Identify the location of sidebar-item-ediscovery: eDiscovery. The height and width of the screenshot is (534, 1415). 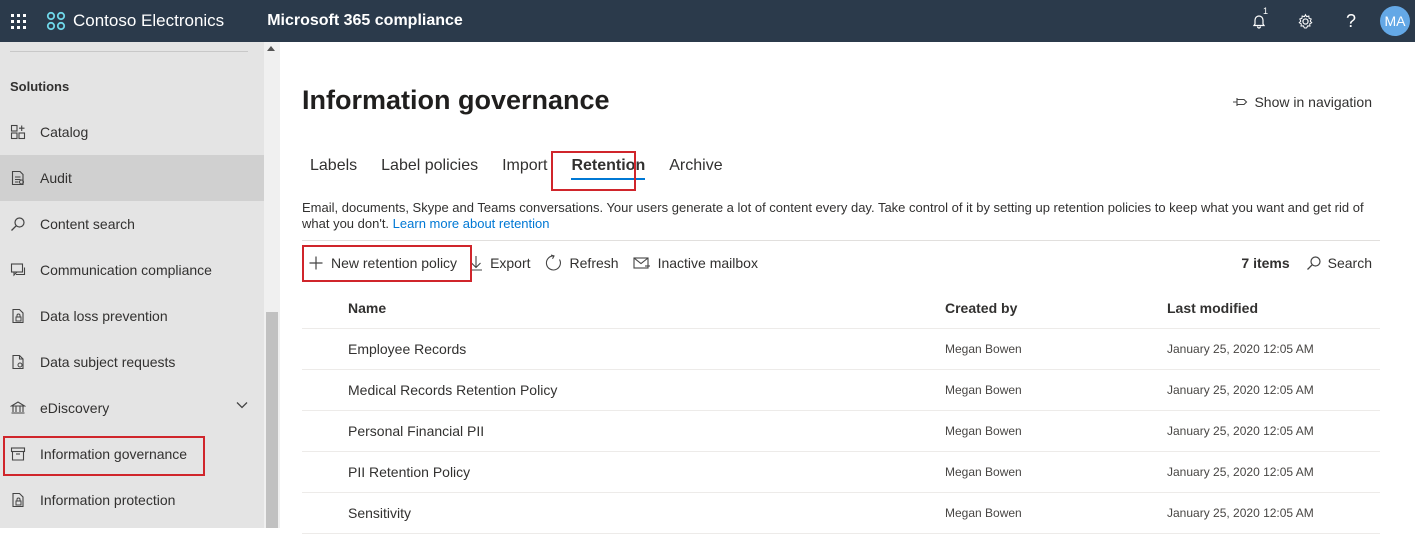
(132, 408).